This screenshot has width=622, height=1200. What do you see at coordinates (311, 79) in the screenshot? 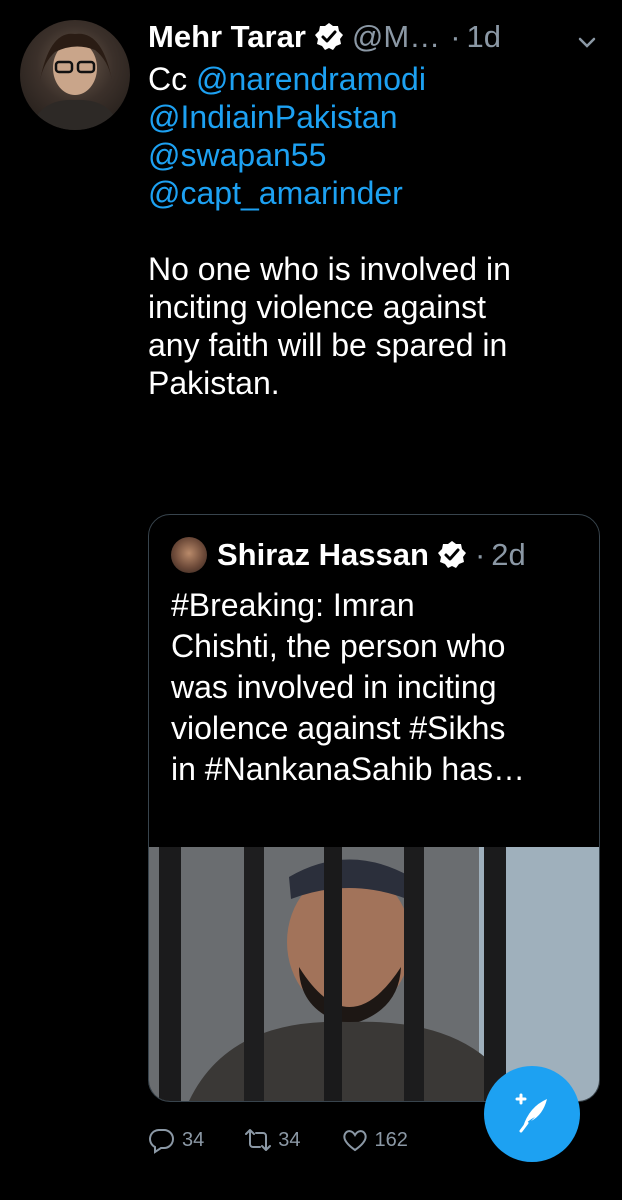
I see `mention-link: @narendramodi` at bounding box center [311, 79].